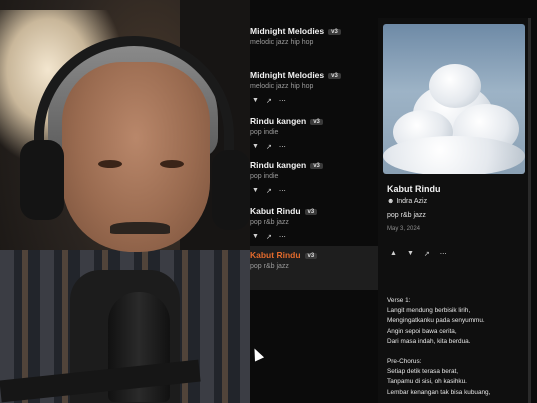 The image size is (537, 403). What do you see at coordinates (404, 362) in the screenshot?
I see `lyrics-line: Pre-Chorus:` at bounding box center [404, 362].